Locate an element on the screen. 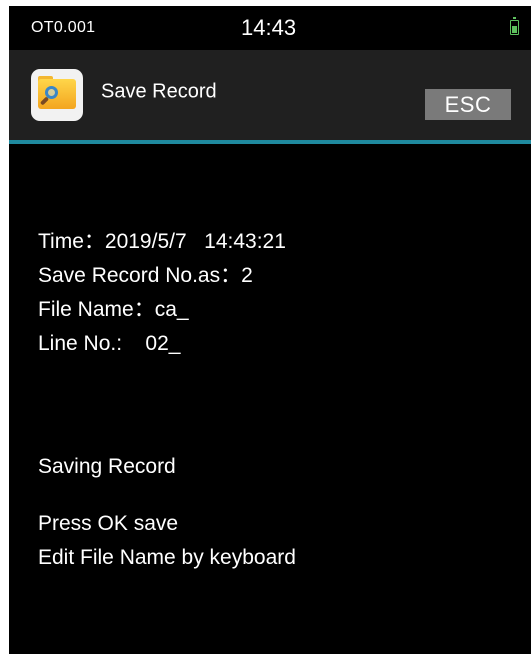 The width and height of the screenshot is (531, 654). line-number-field: 02_ is located at coordinates (162, 343).